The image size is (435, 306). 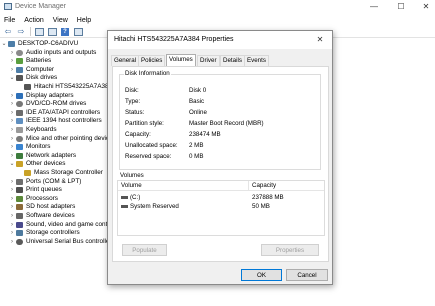 I want to click on properties-button: Properties, so click(x=290, y=250).